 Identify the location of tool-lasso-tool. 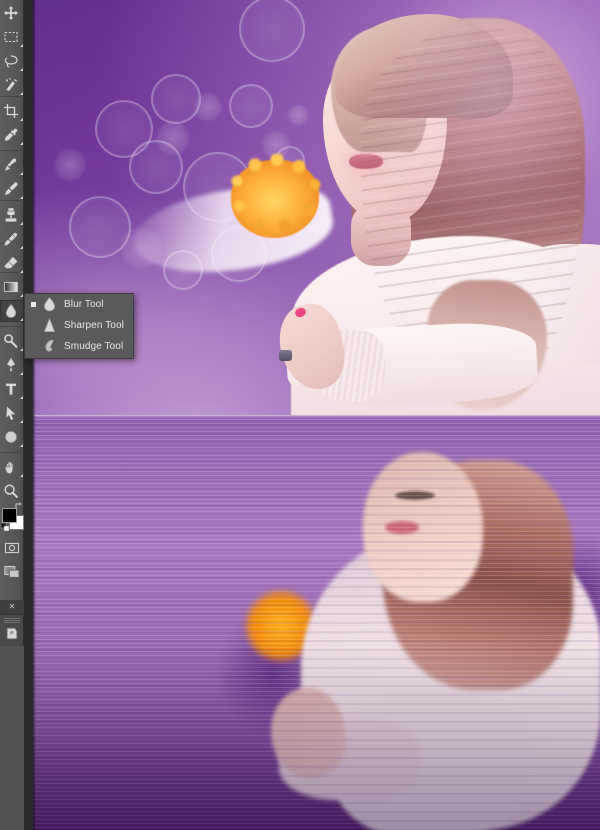
(12, 61).